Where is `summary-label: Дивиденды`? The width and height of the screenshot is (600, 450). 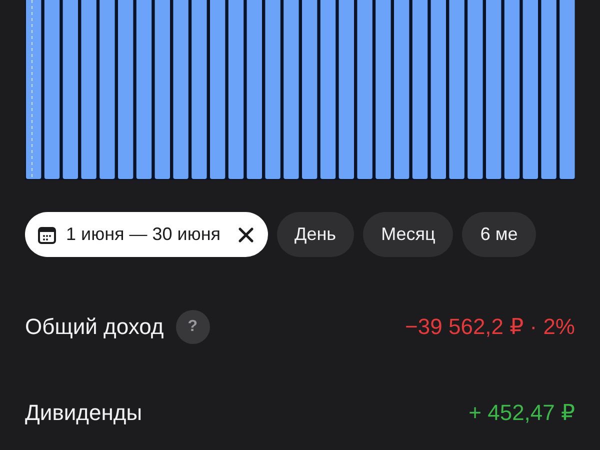 summary-label: Дивиденды is located at coordinates (83, 413).